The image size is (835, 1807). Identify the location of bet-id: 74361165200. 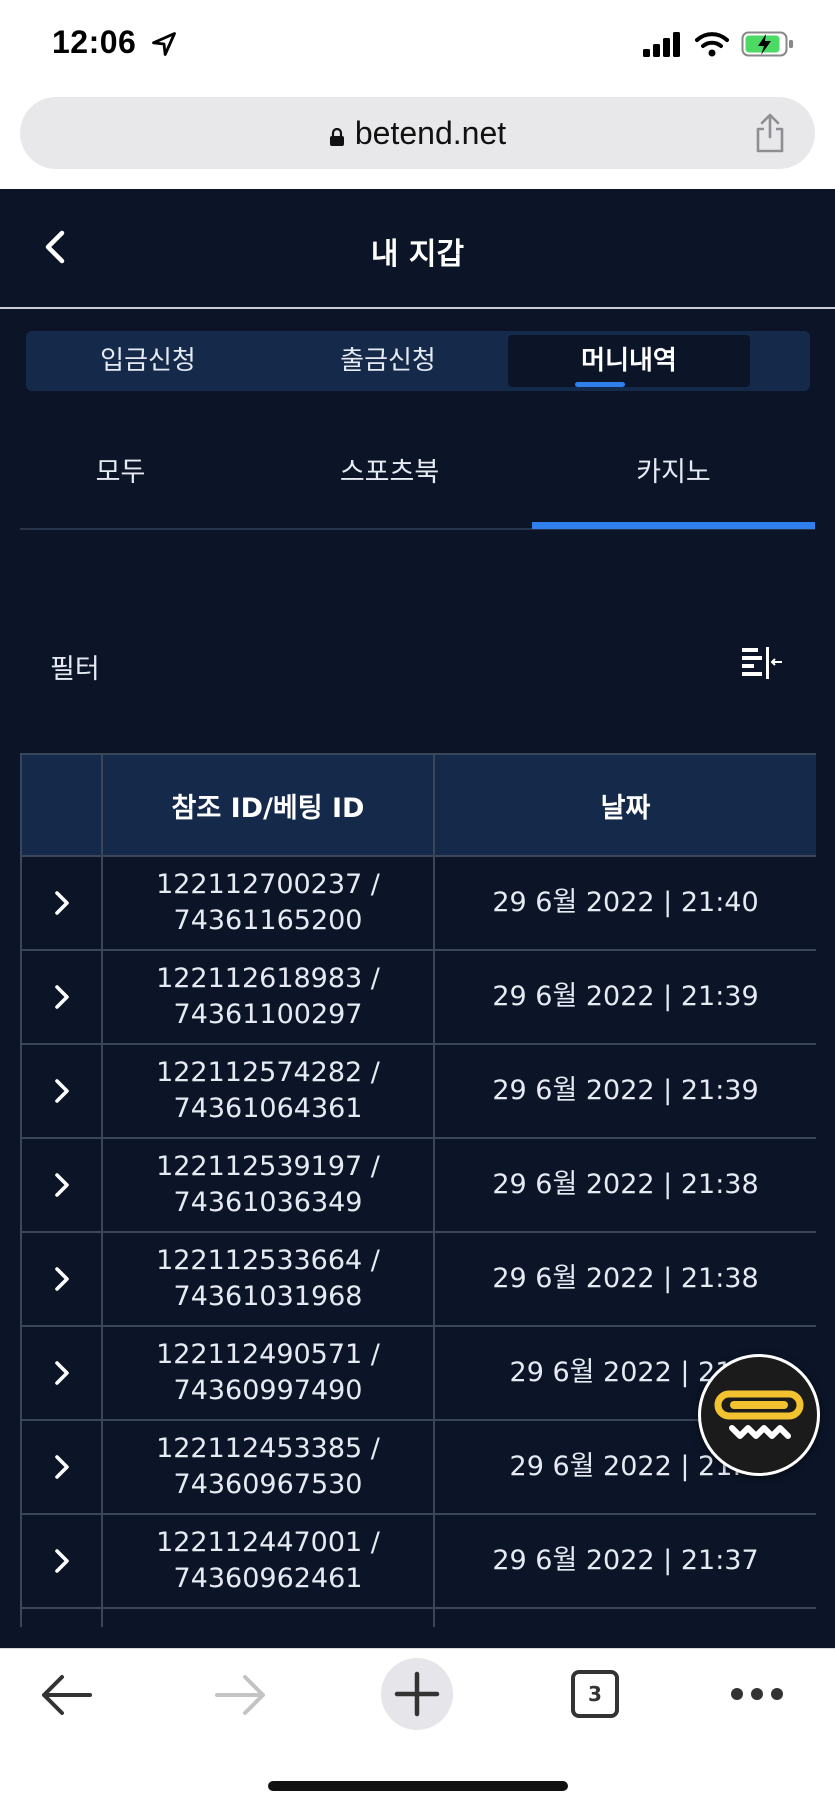
(268, 920).